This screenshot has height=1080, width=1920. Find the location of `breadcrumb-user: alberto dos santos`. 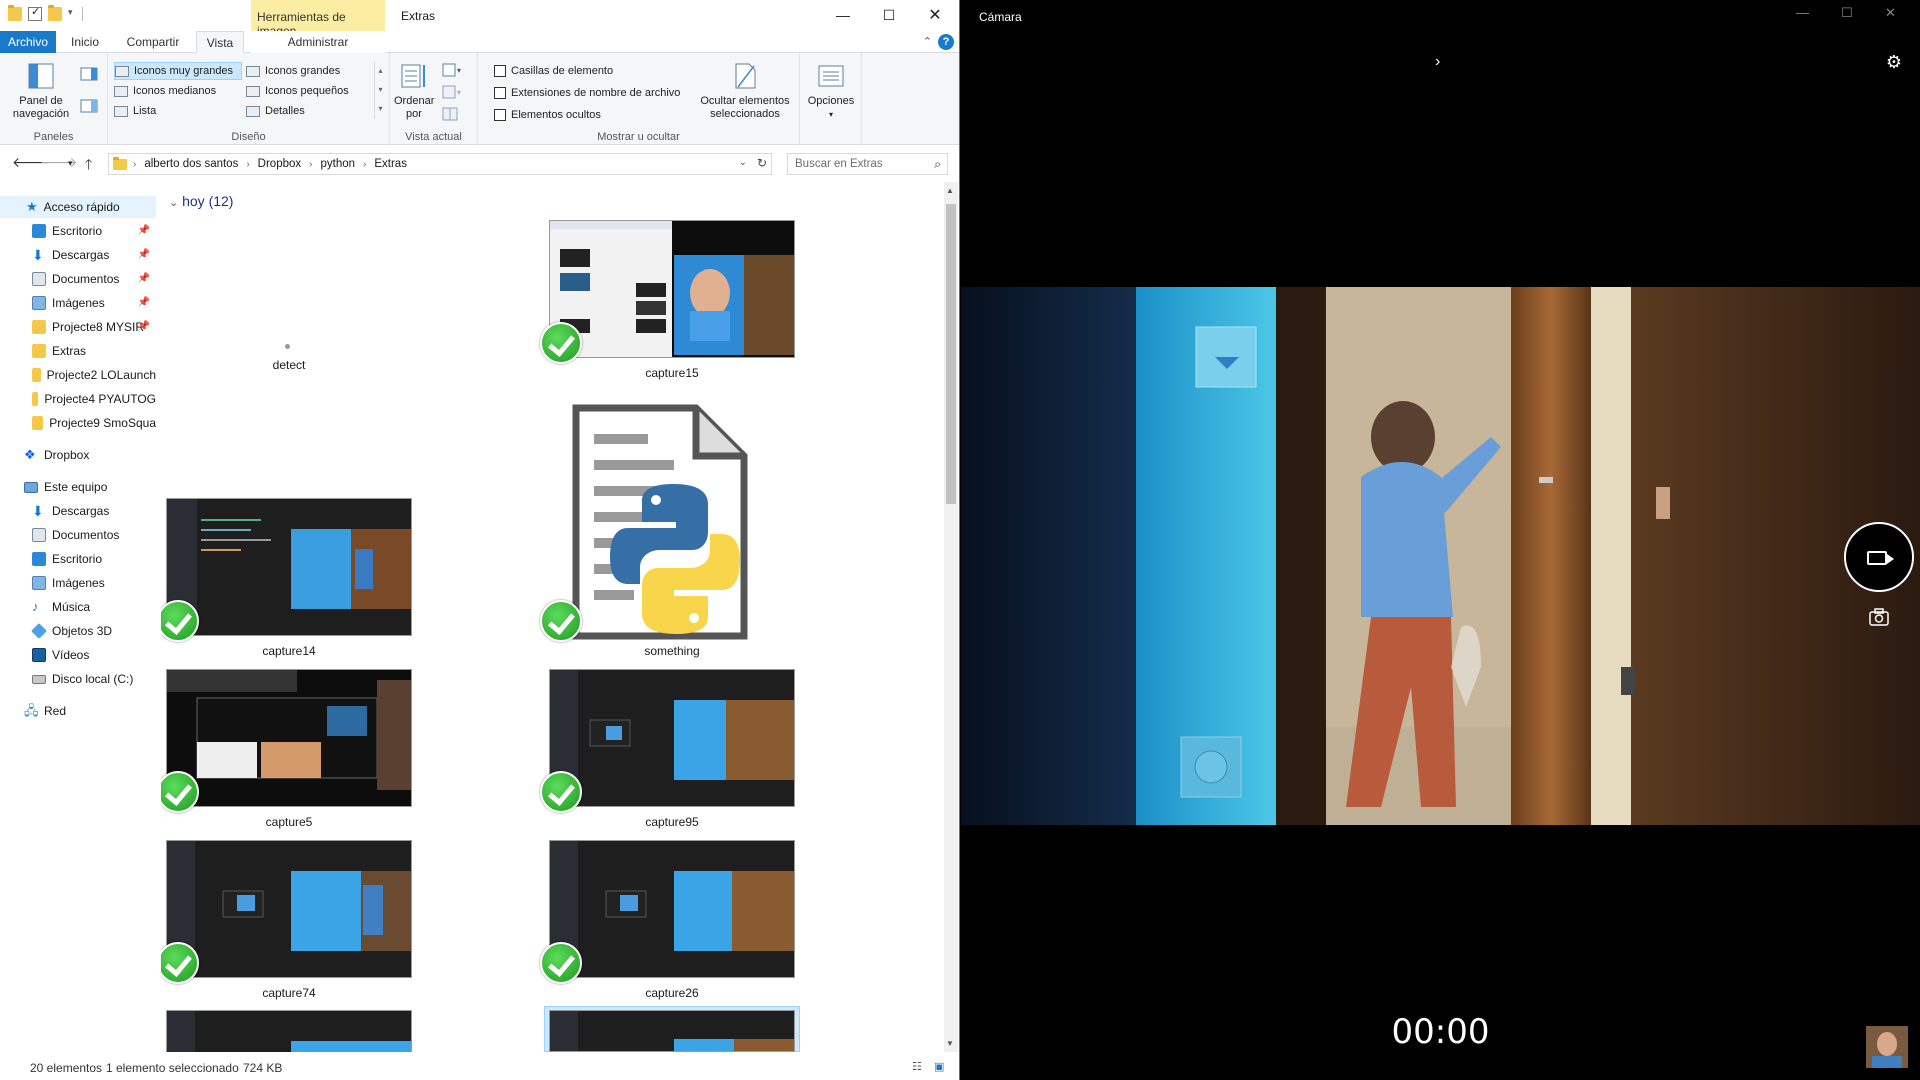

breadcrumb-user: alberto dos santos is located at coordinates (191, 164).